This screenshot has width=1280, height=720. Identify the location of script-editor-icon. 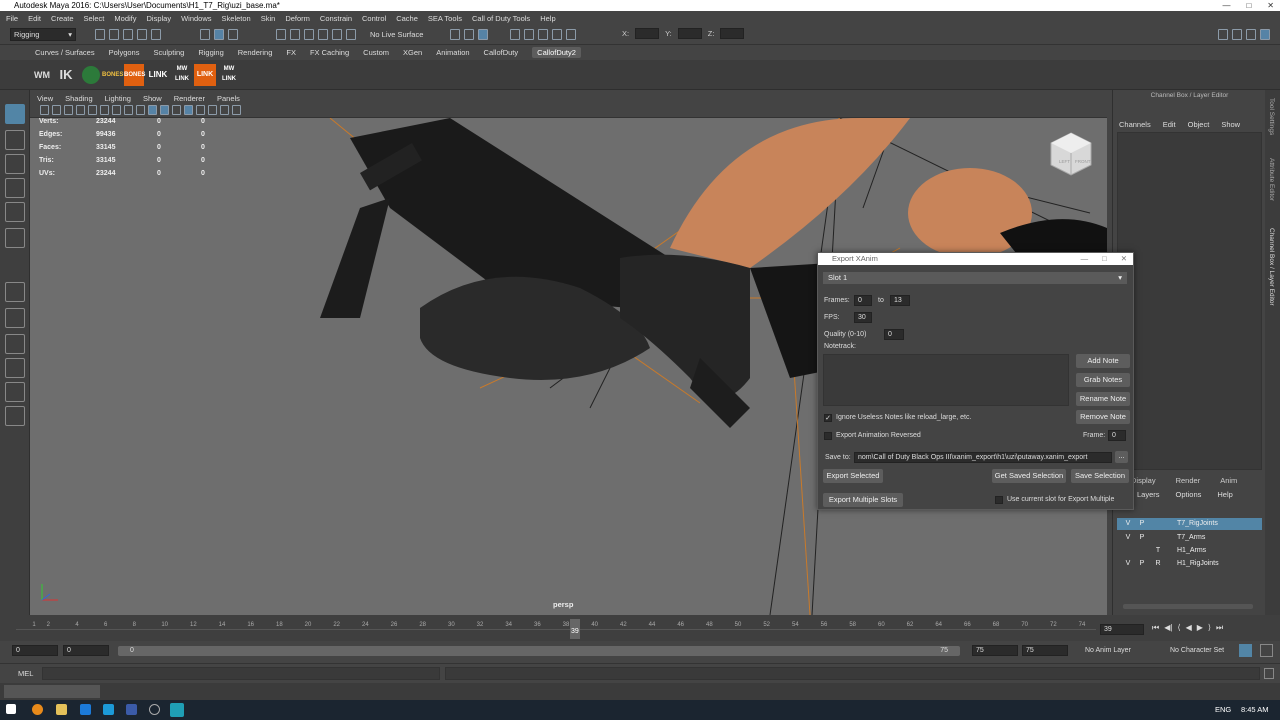
(1269, 673).